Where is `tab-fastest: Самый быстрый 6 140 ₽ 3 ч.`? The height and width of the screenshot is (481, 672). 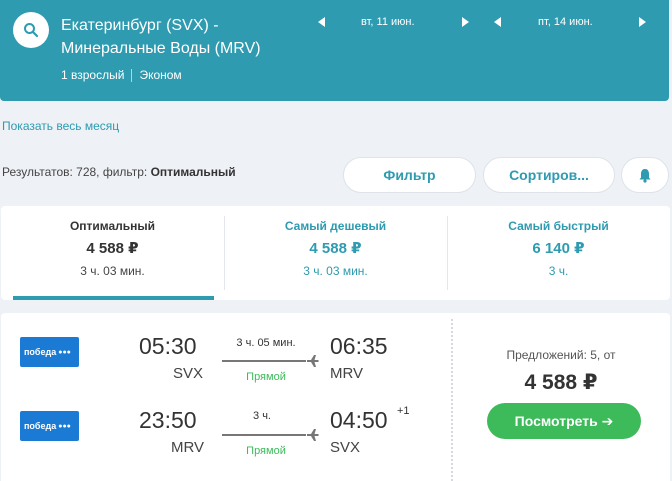
tab-fastest: Самый быстрый 6 140 ₽ 3 ч. is located at coordinates (558, 253).